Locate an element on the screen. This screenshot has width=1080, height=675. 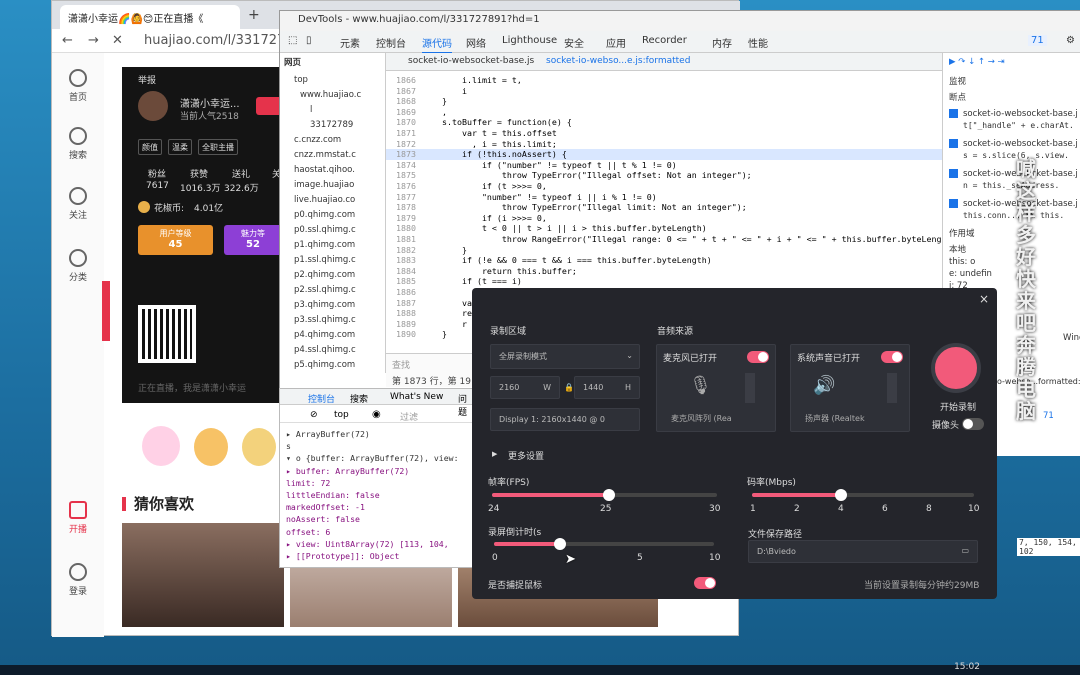
line-number: 1879 is located at coordinates (401, 218).